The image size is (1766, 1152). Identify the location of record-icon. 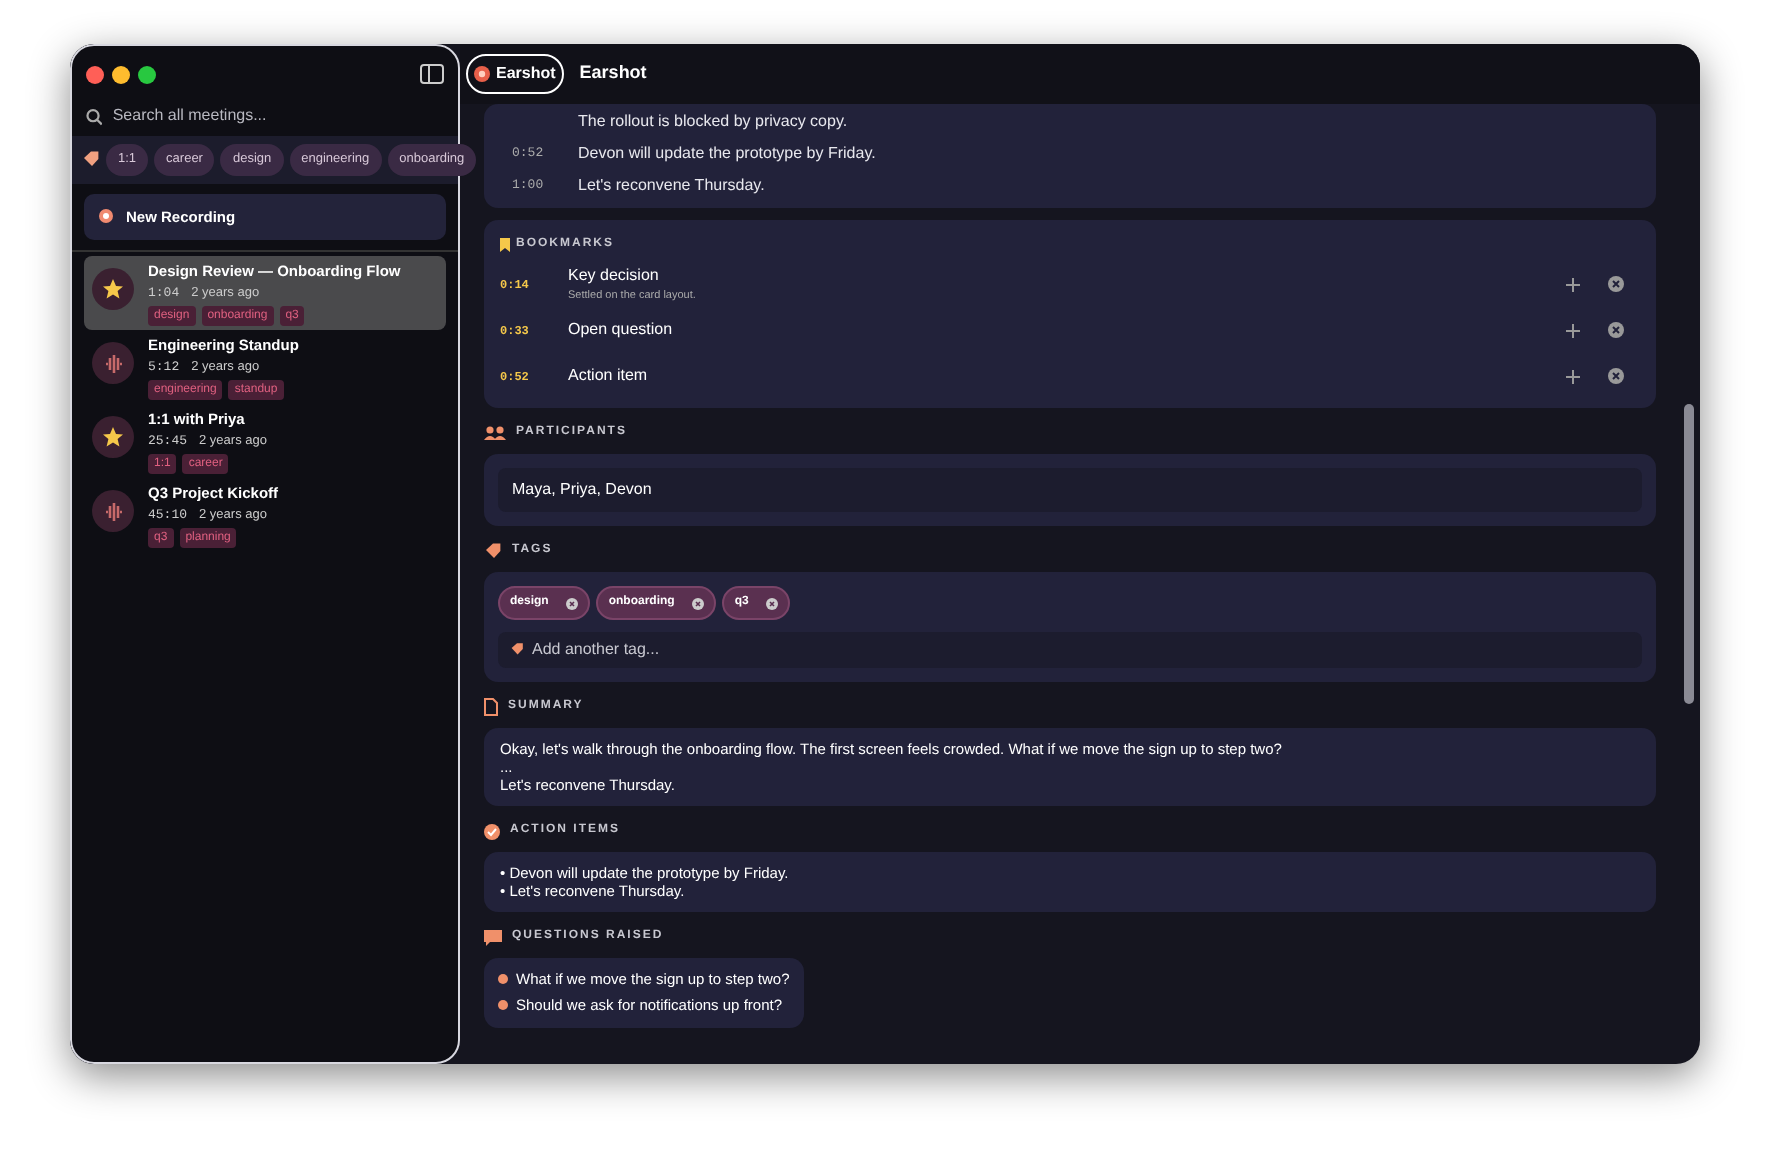
(106, 216).